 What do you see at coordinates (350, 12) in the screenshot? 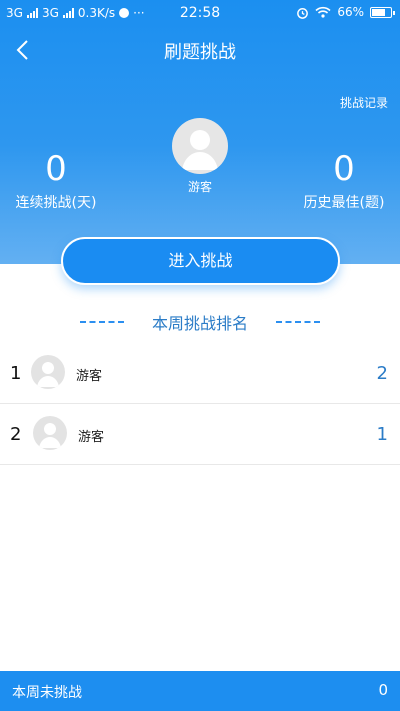
I see `battery-percent: 66%` at bounding box center [350, 12].